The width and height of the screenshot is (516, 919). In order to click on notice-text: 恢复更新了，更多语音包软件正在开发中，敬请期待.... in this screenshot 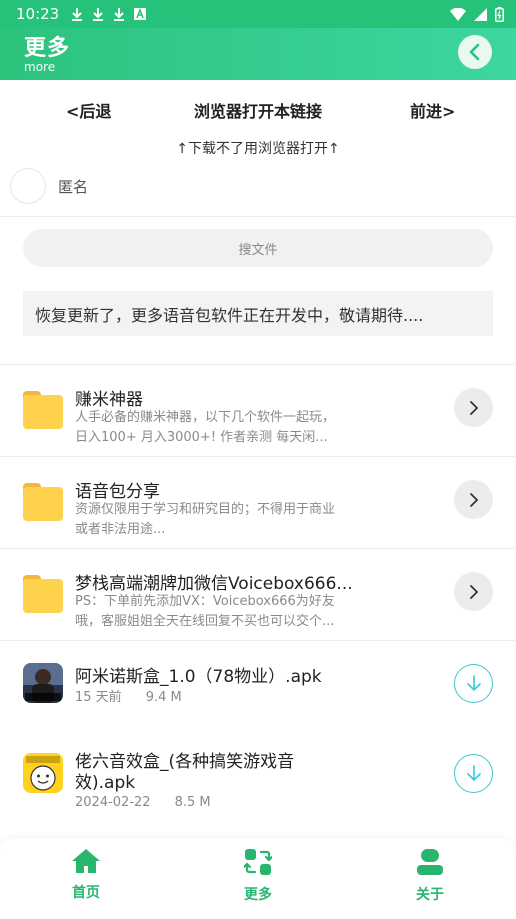, I will do `click(229, 315)`.